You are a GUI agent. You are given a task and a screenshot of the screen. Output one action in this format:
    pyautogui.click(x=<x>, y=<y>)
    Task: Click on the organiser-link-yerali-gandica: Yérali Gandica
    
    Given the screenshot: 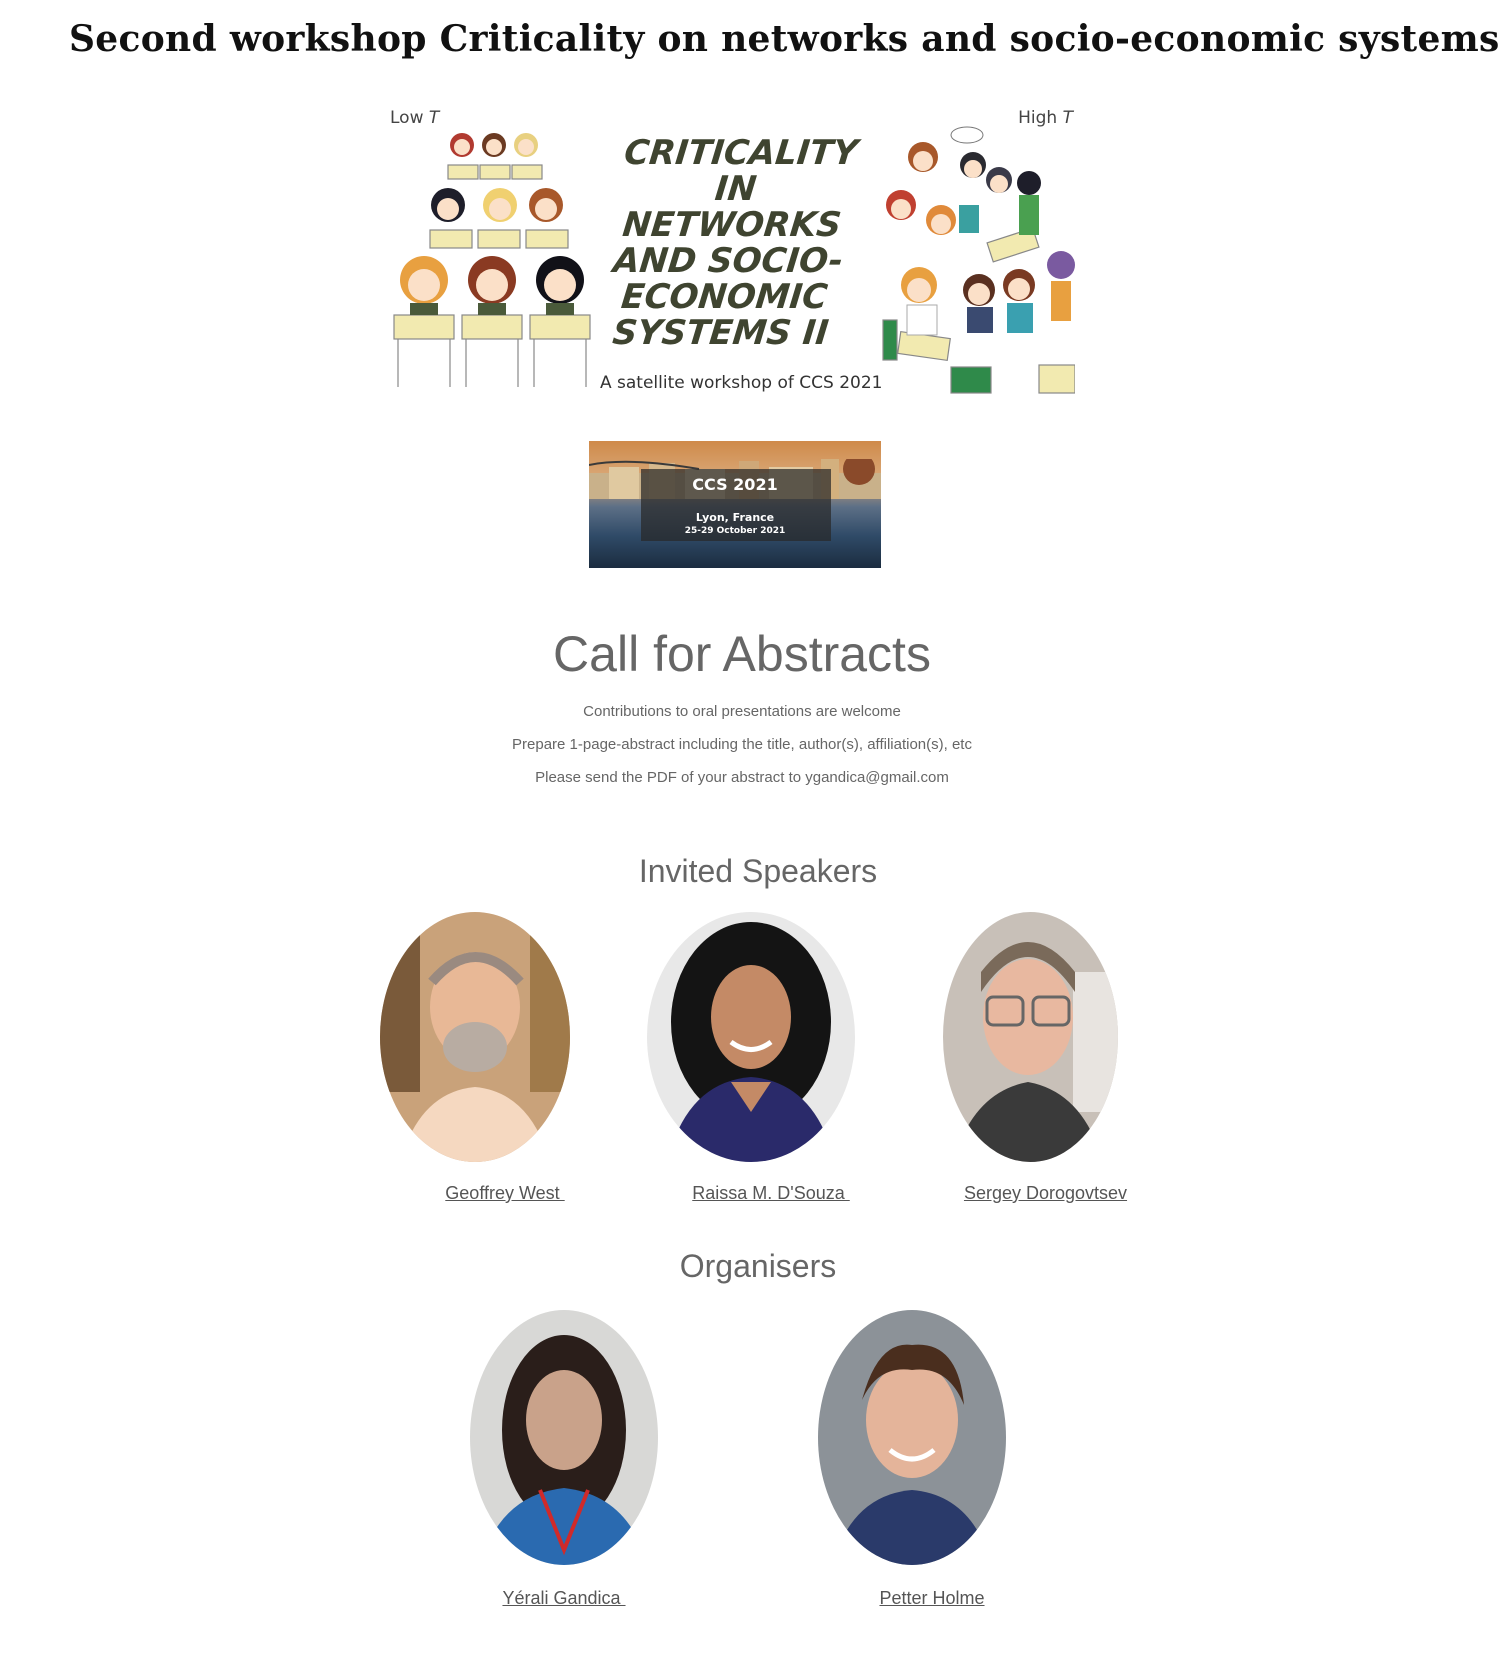 What is the action you would take?
    pyautogui.click(x=564, y=1598)
    